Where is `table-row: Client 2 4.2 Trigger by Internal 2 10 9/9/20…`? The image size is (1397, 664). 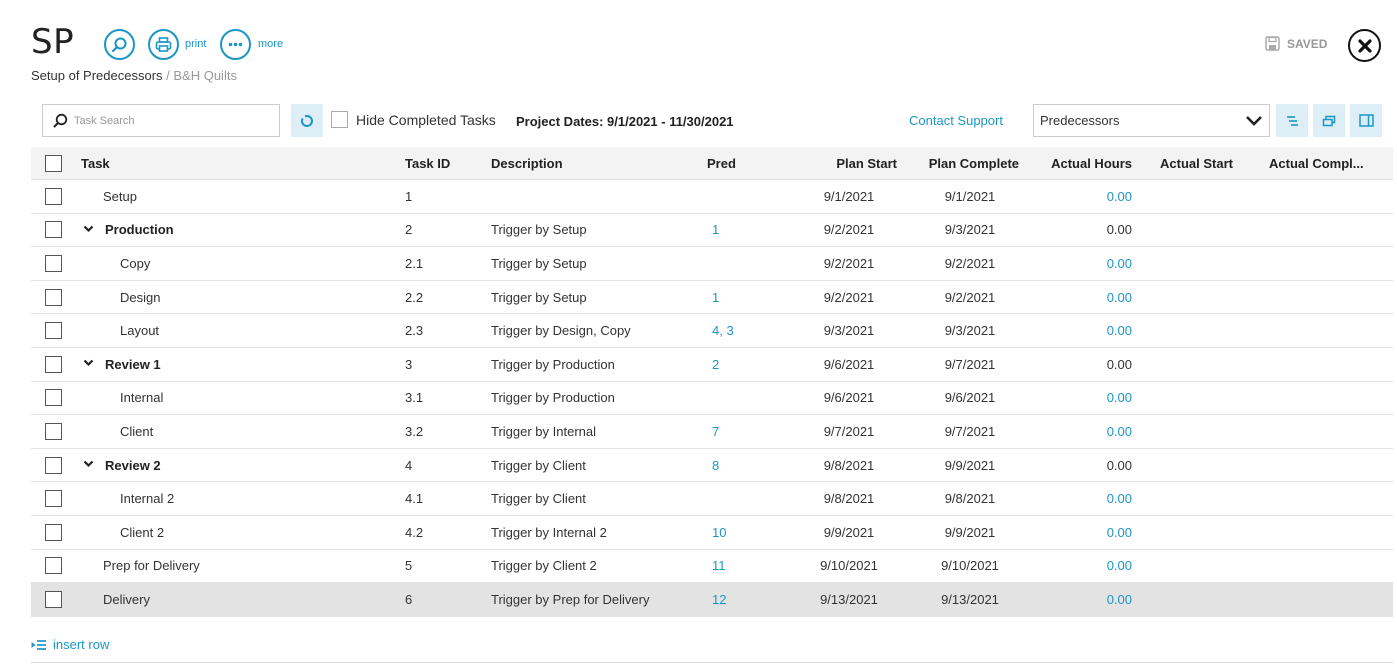
table-row: Client 2 4.2 Trigger by Internal 2 10 9/9/20… is located at coordinates (712, 533).